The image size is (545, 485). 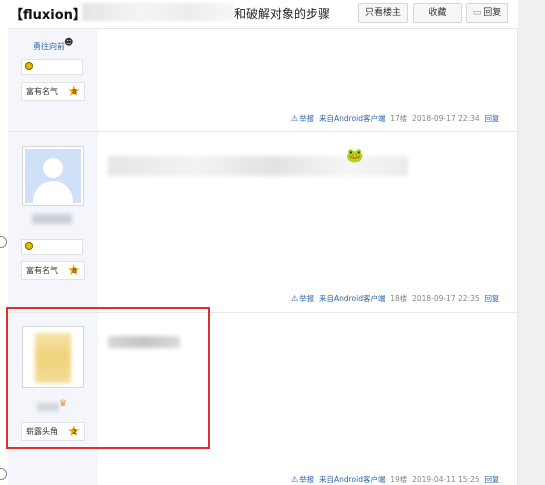 What do you see at coordinates (492, 13) in the screenshot?
I see `reply-button-label: 回复` at bounding box center [492, 13].